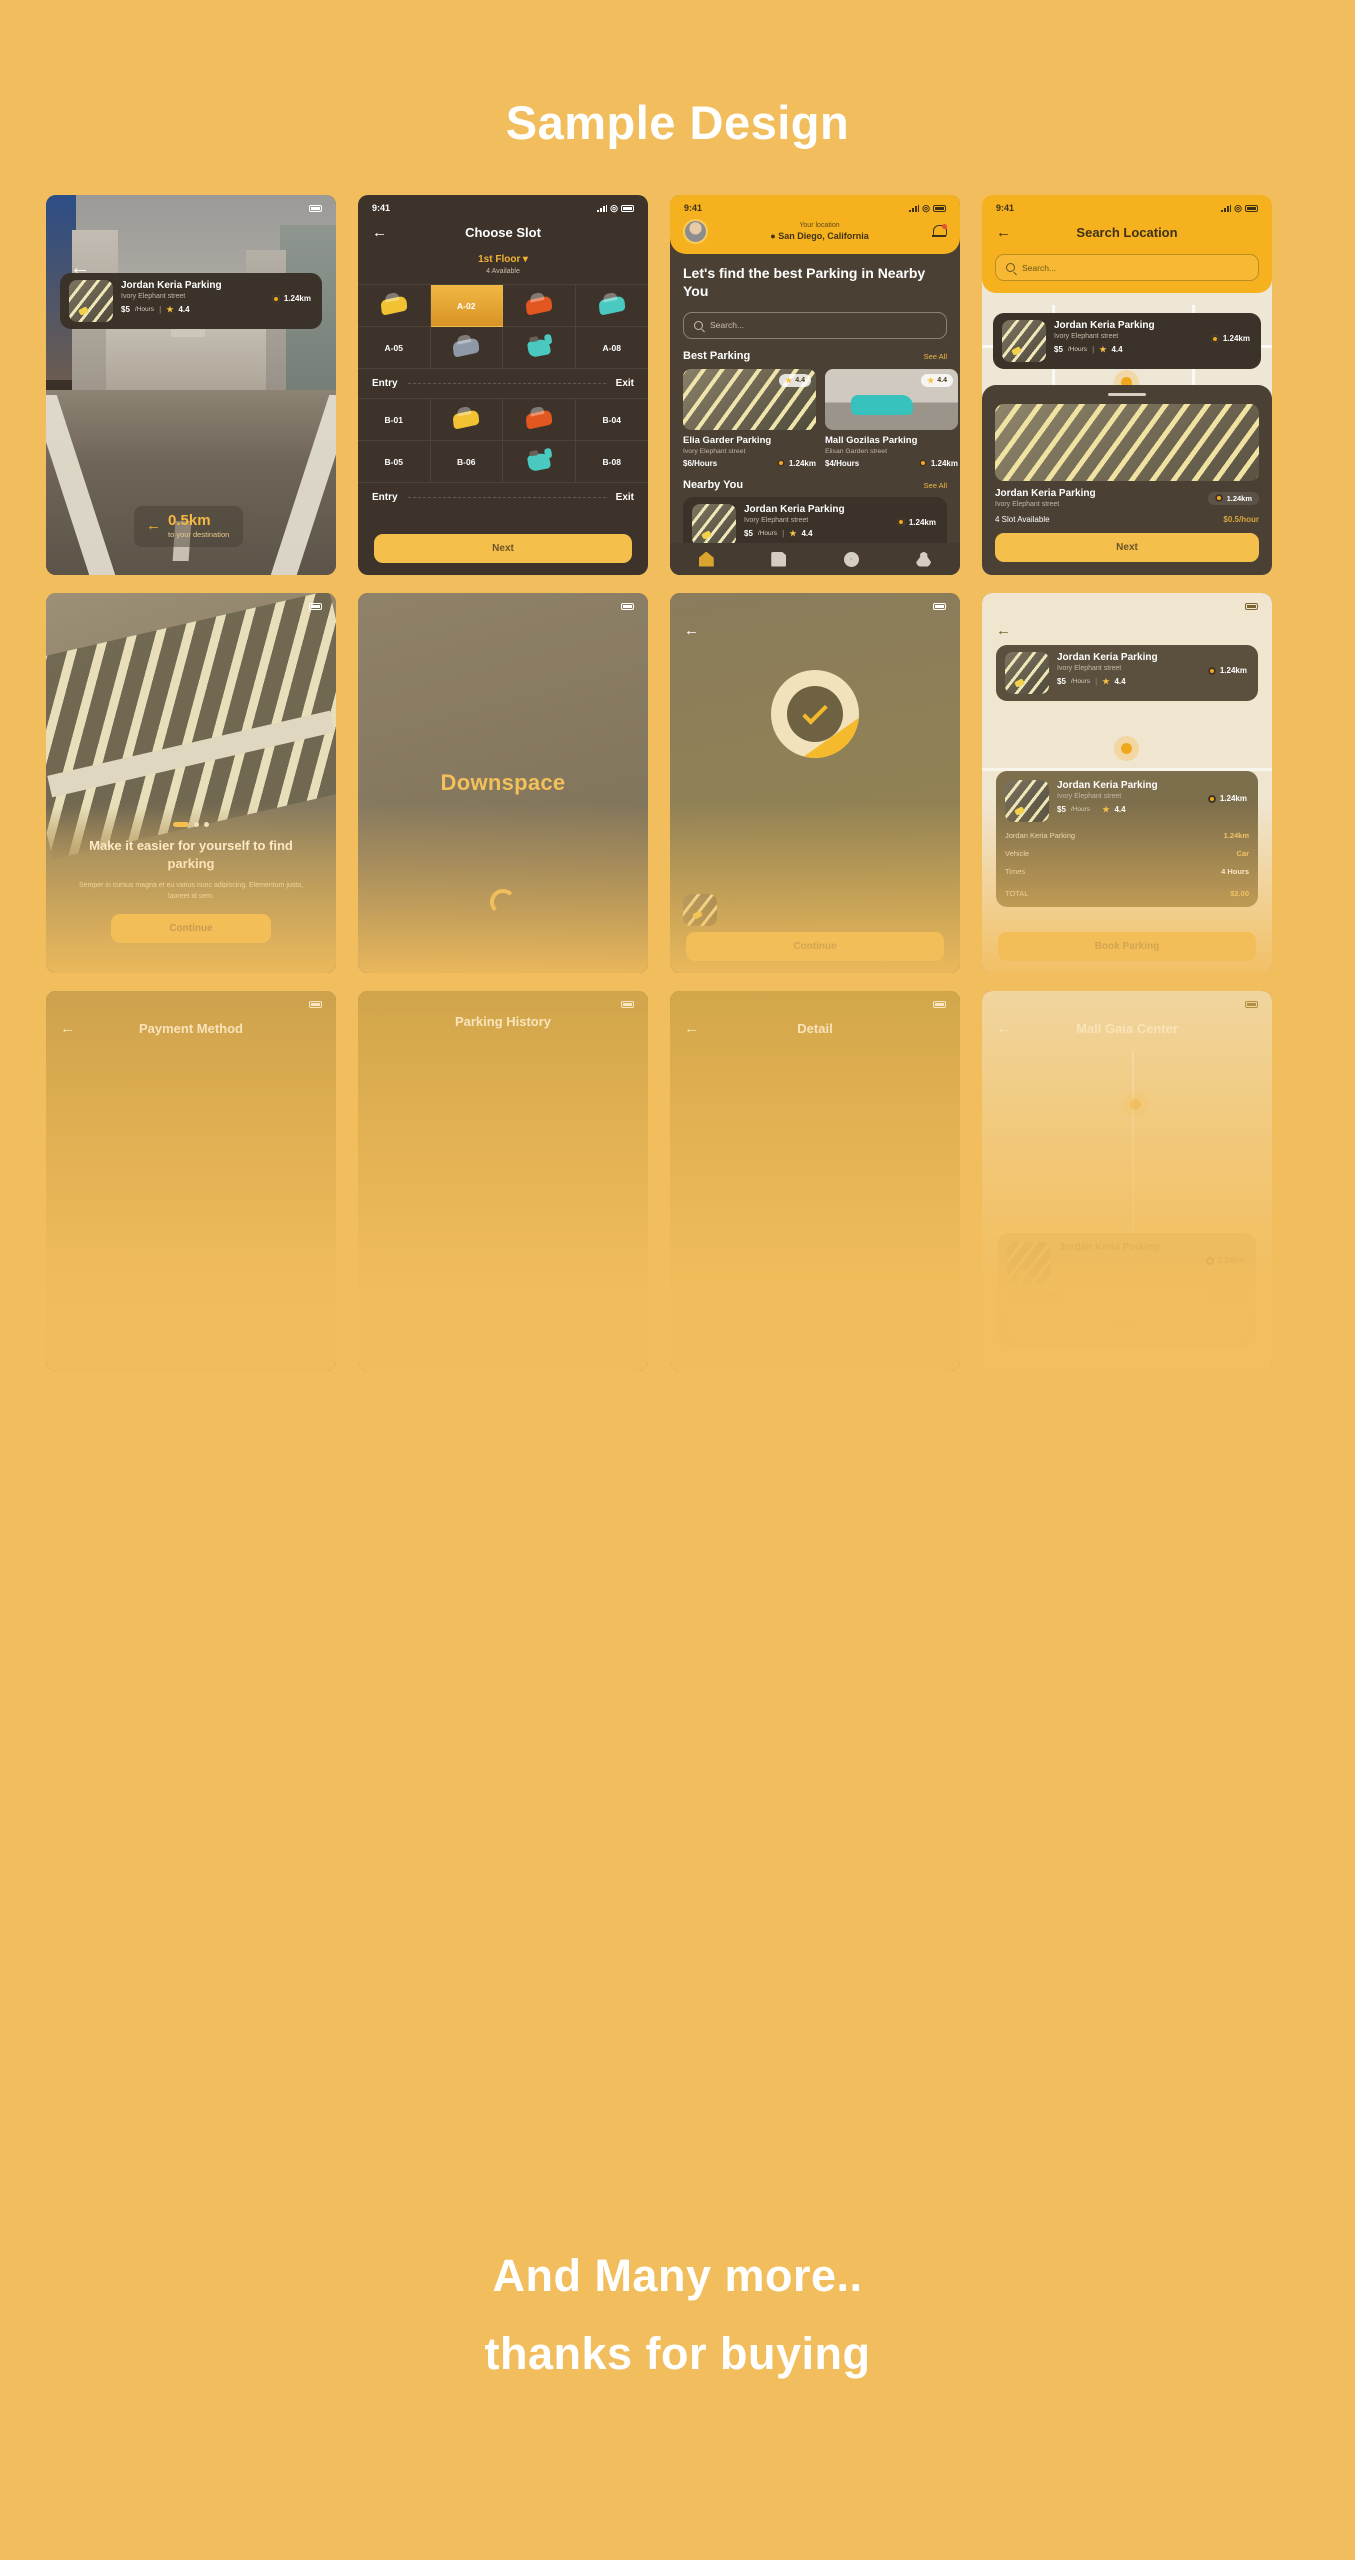 The image size is (1355, 2560). Describe the element at coordinates (611, 420) in the screenshot. I see `slot-cell-free: B-04` at that location.